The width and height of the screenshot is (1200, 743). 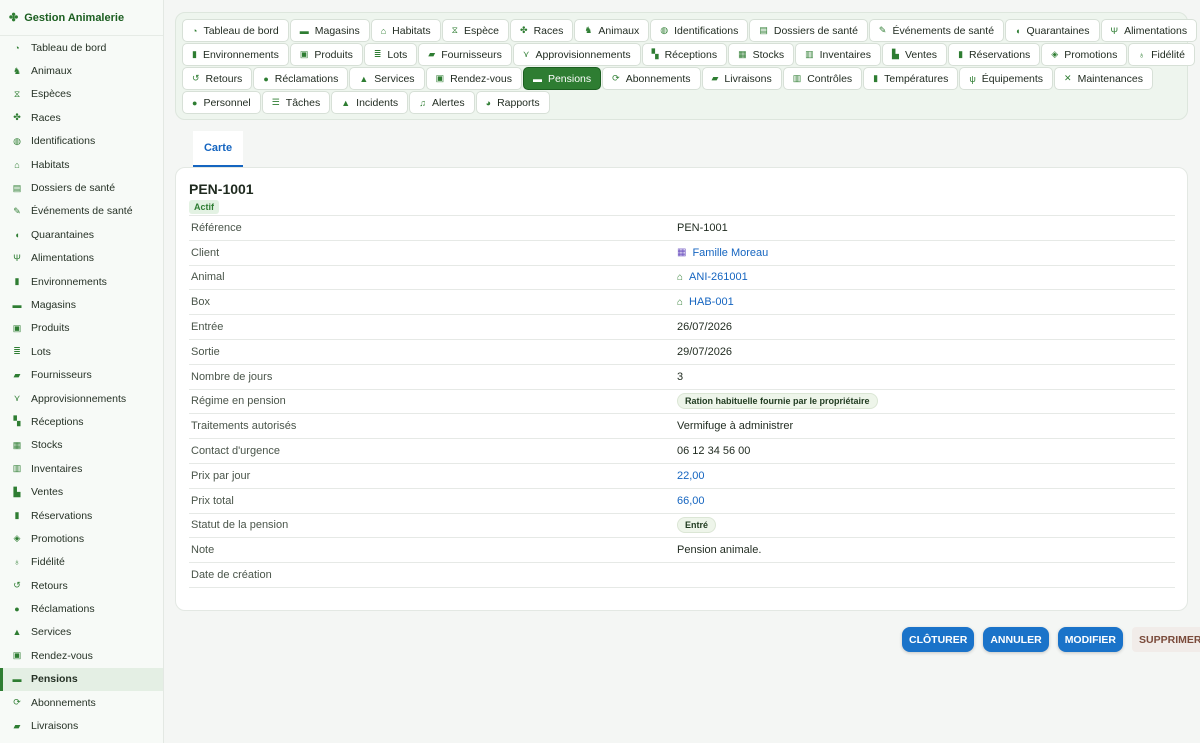 I want to click on sidebar-item-reclamations: ● Réclamations, so click(x=81, y=608).